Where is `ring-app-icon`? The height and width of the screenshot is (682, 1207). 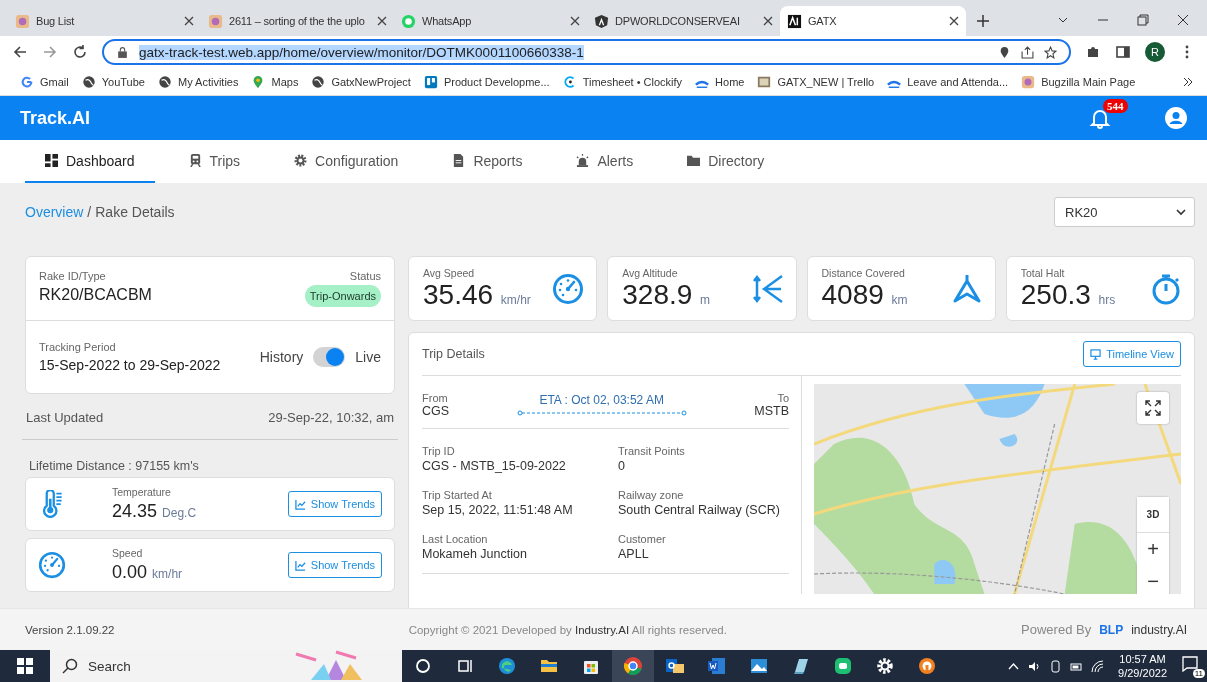
ring-app-icon is located at coordinates (927, 666).